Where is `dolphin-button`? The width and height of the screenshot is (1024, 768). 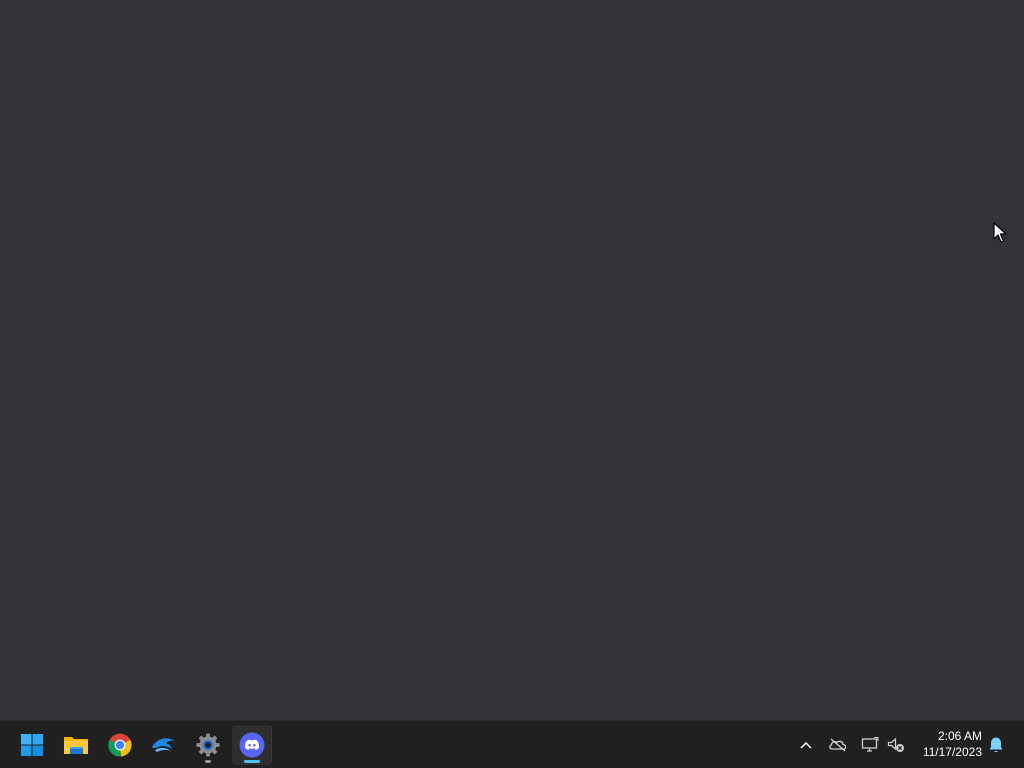
dolphin-button is located at coordinates (164, 745).